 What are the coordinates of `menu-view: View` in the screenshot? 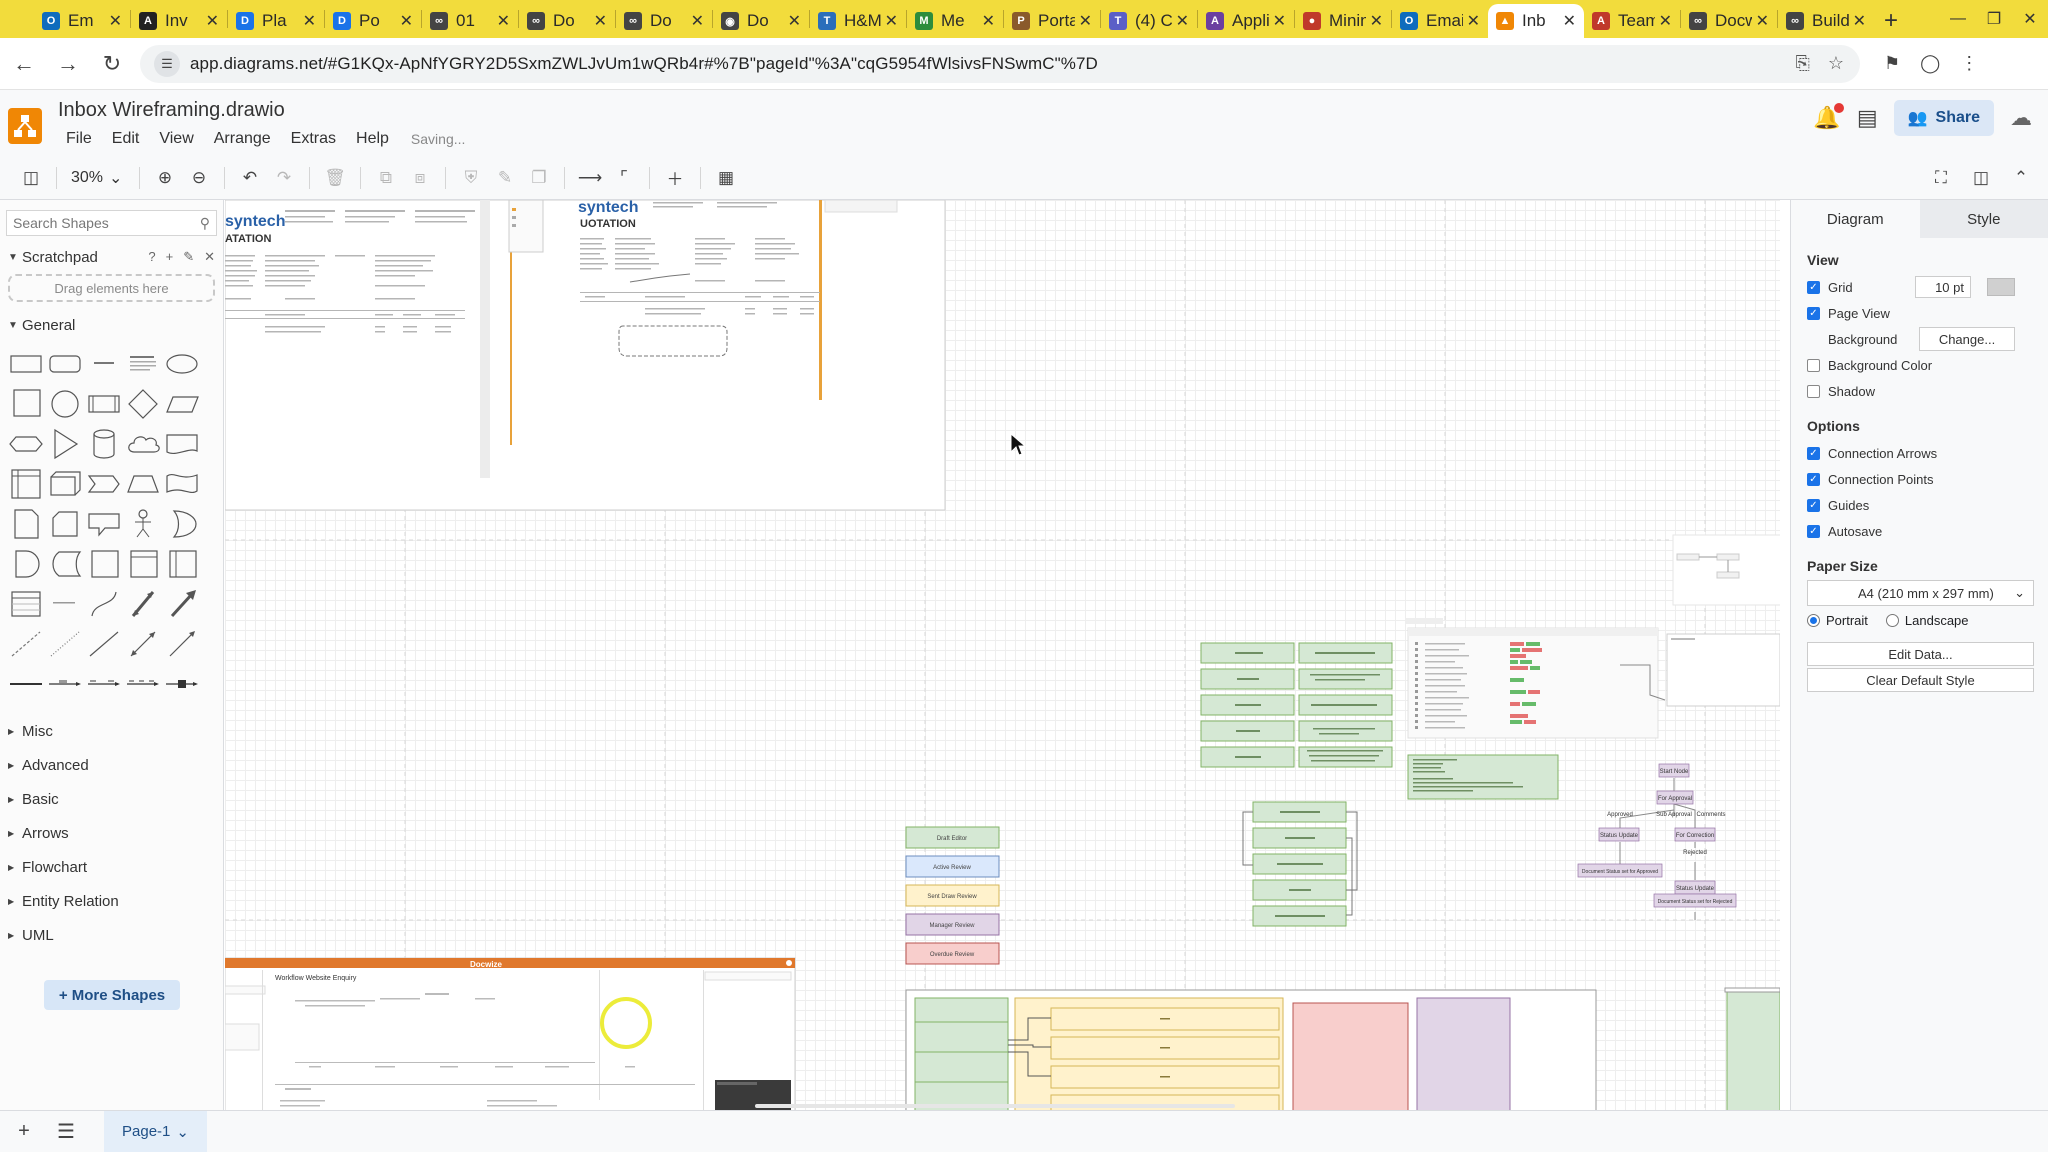 It's located at (176, 139).